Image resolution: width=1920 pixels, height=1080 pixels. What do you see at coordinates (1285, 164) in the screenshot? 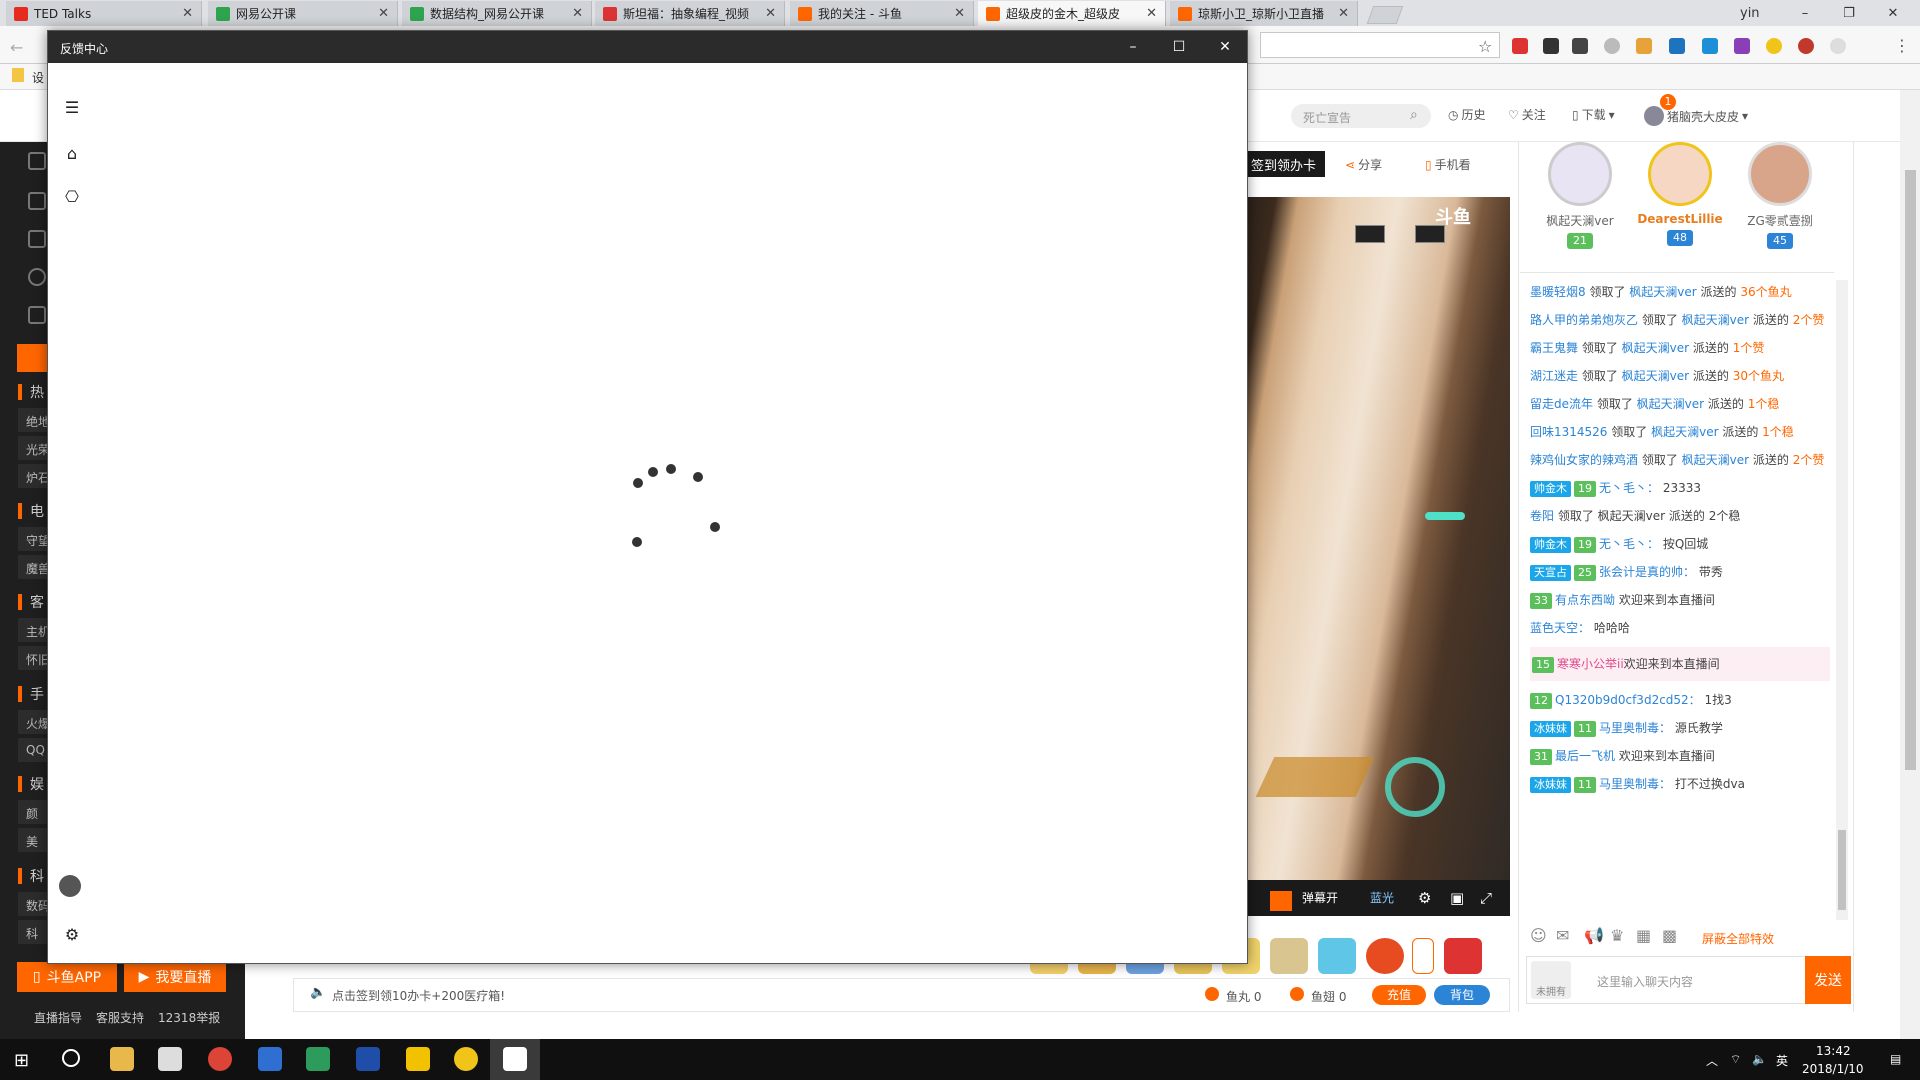
I see `checkin-button: 签到领办卡` at bounding box center [1285, 164].